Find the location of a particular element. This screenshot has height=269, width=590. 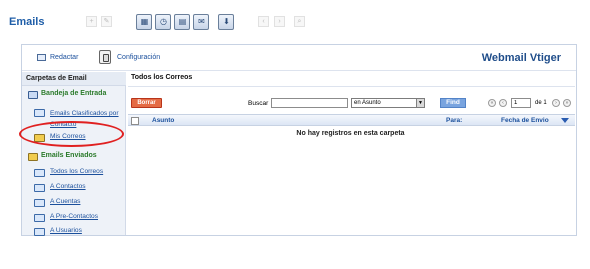

edit-icon: ✎ is located at coordinates (106, 21).